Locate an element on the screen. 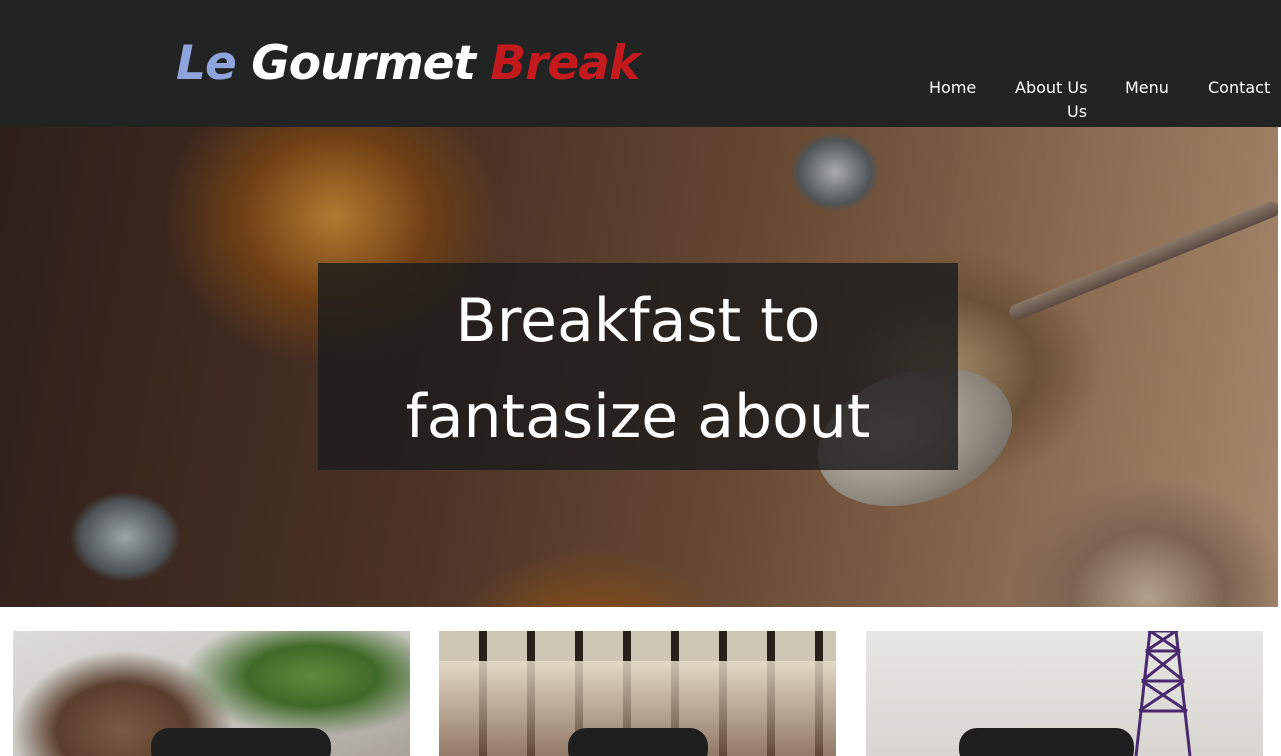  hero-title-line-1: Breakfast to is located at coordinates (638, 321).